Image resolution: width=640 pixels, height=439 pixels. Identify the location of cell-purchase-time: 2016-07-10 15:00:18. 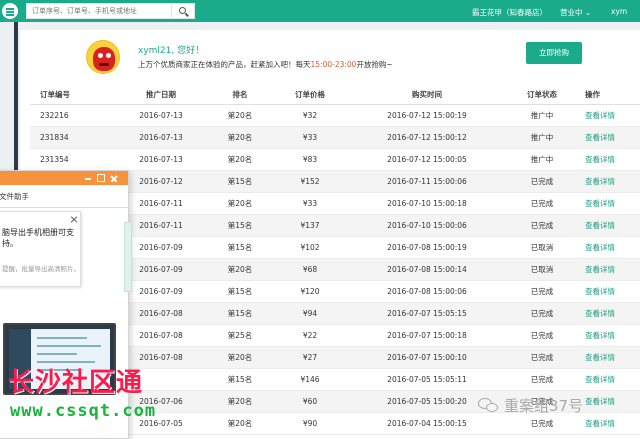
(427, 203).